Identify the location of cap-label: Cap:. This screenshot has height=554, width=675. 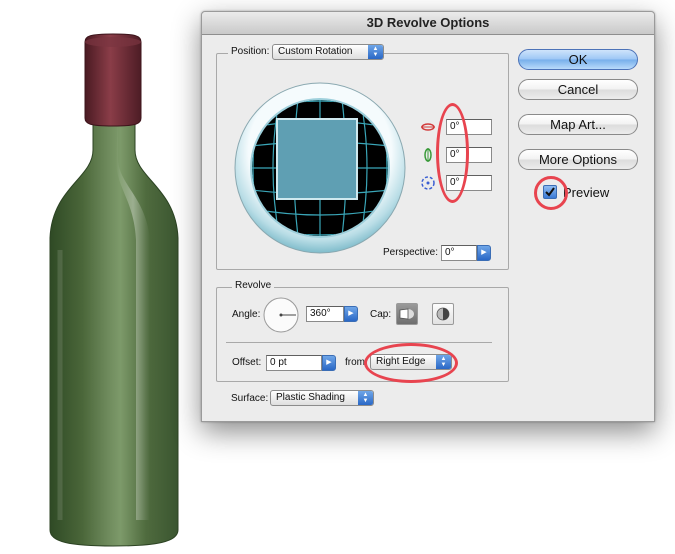
(381, 314).